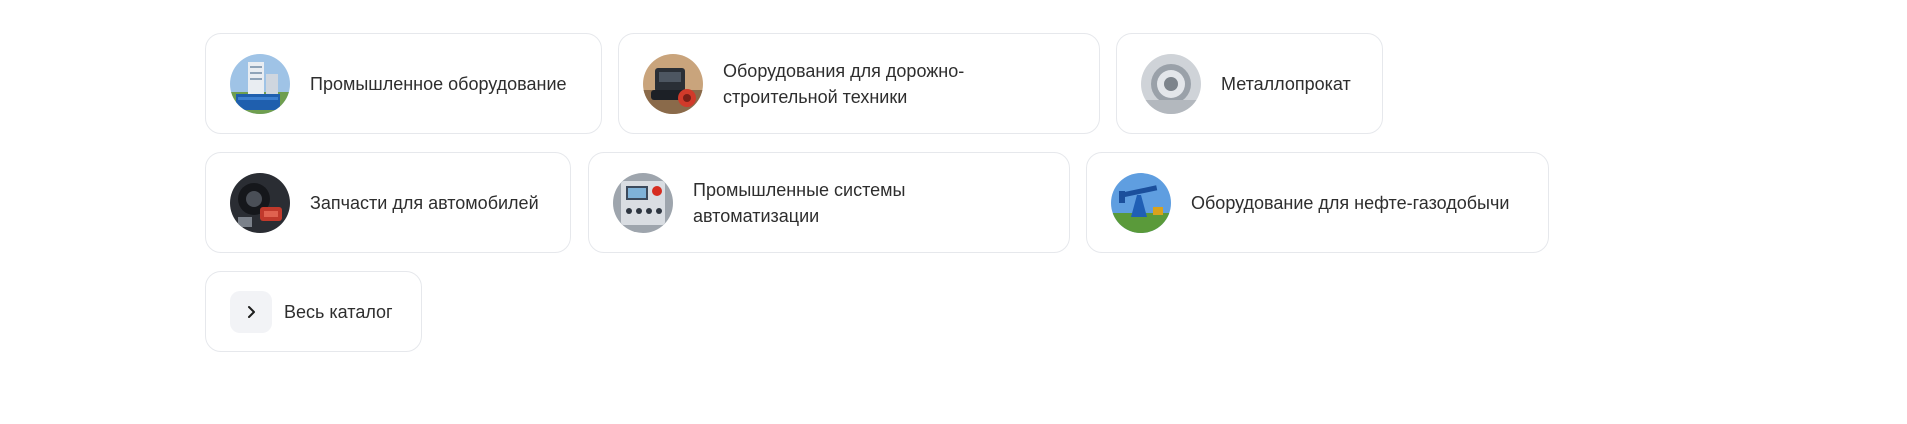 Image resolution: width=1907 pixels, height=424 pixels. I want to click on chevron-right-icon, so click(251, 311).